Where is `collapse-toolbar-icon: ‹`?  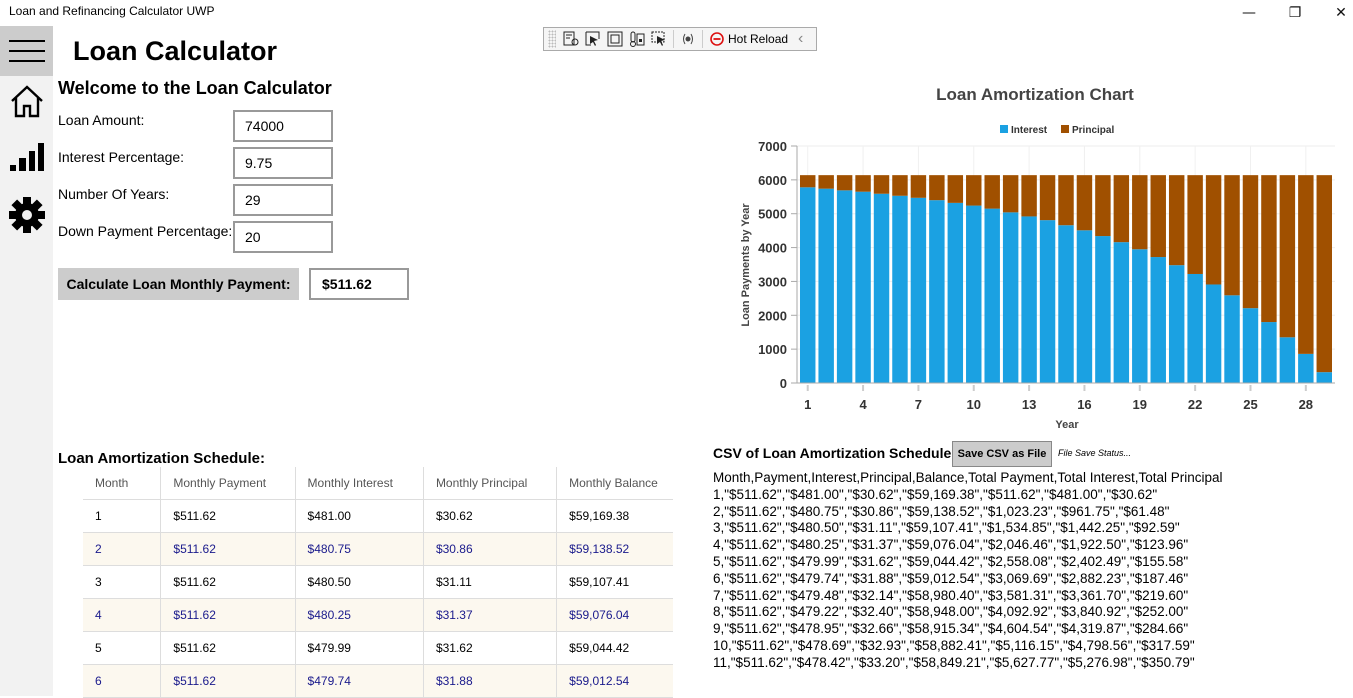 collapse-toolbar-icon: ‹ is located at coordinates (800, 39).